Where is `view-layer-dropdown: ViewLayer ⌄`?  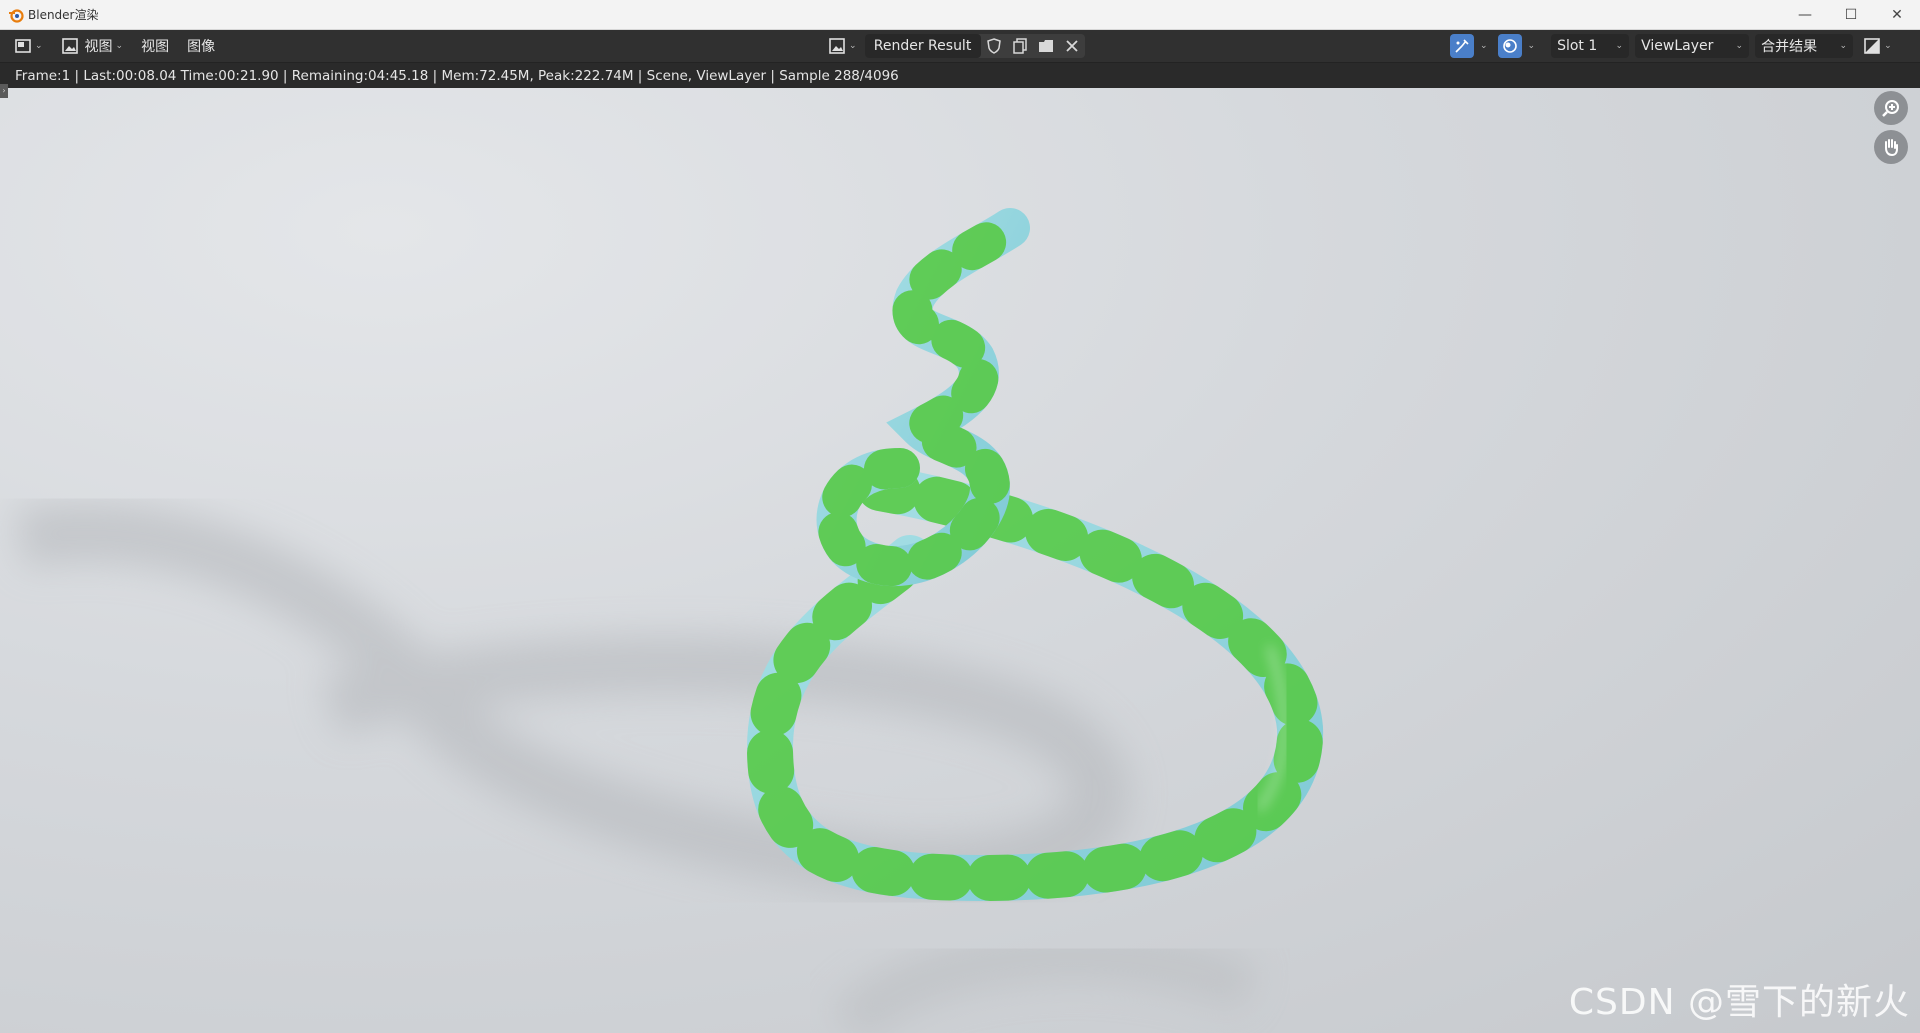
view-layer-dropdown: ViewLayer ⌄ is located at coordinates (1692, 46).